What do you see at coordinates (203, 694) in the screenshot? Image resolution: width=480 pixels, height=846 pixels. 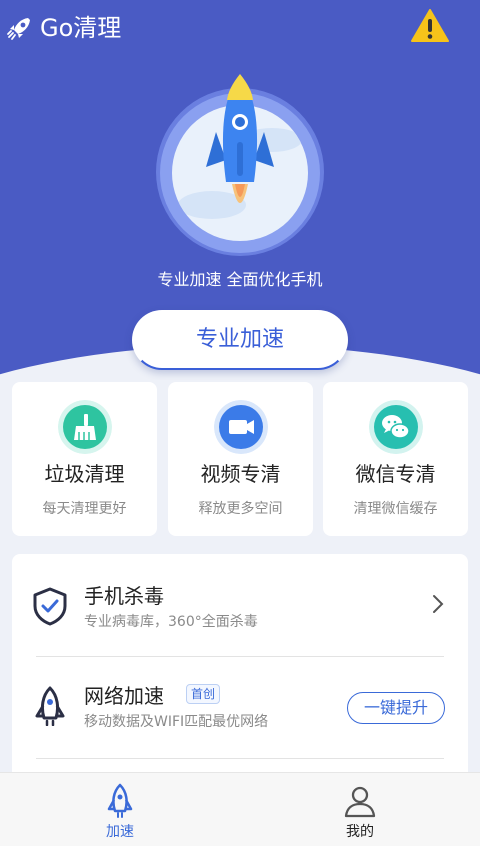 I see `first-badge: 首创` at bounding box center [203, 694].